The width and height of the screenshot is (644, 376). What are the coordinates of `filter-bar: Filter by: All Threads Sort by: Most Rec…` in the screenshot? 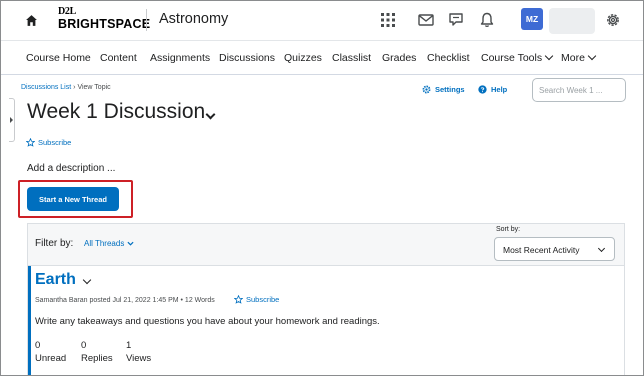 It's located at (326, 245).